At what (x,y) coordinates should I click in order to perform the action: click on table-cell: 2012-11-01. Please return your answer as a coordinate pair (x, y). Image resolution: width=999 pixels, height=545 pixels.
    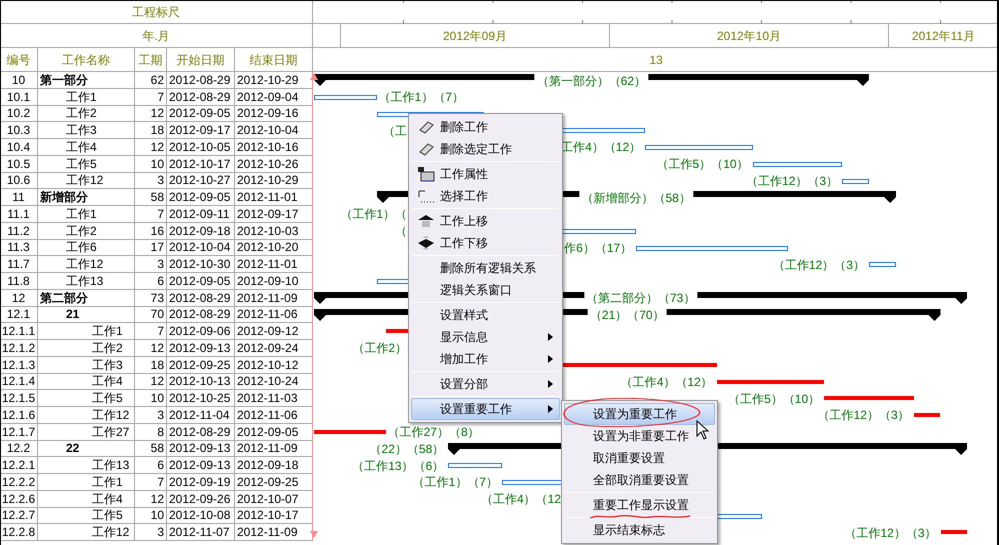
    Looking at the image, I should click on (274, 197).